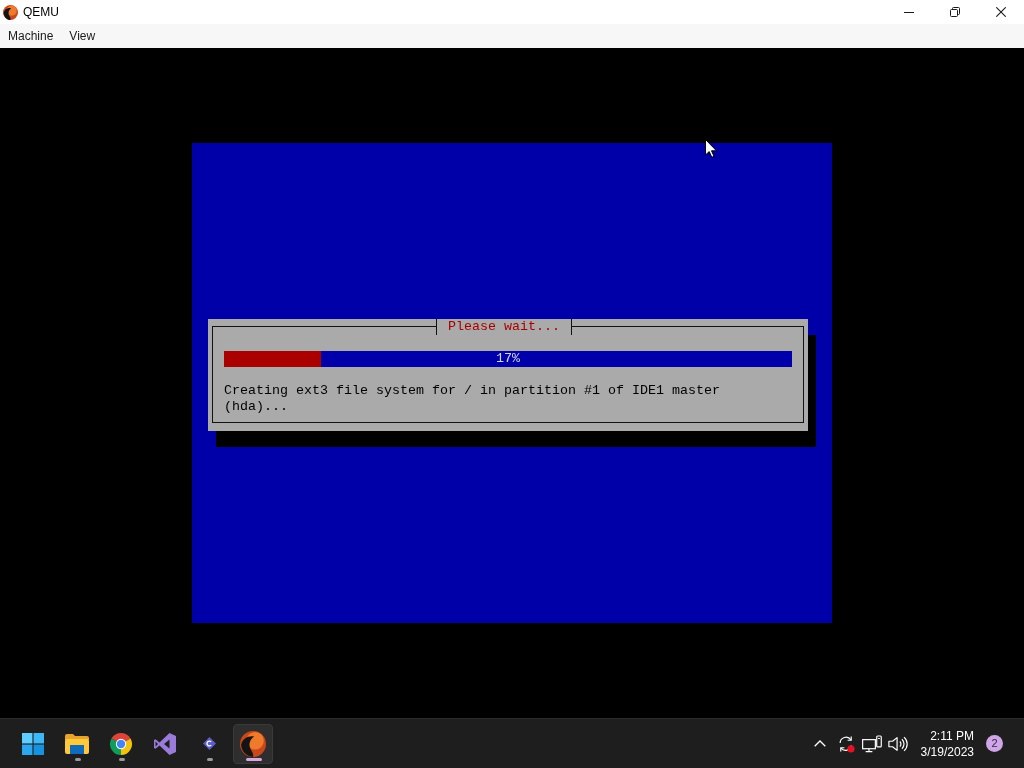 The image size is (1024, 768). What do you see at coordinates (10, 12) in the screenshot?
I see `logo-icon` at bounding box center [10, 12].